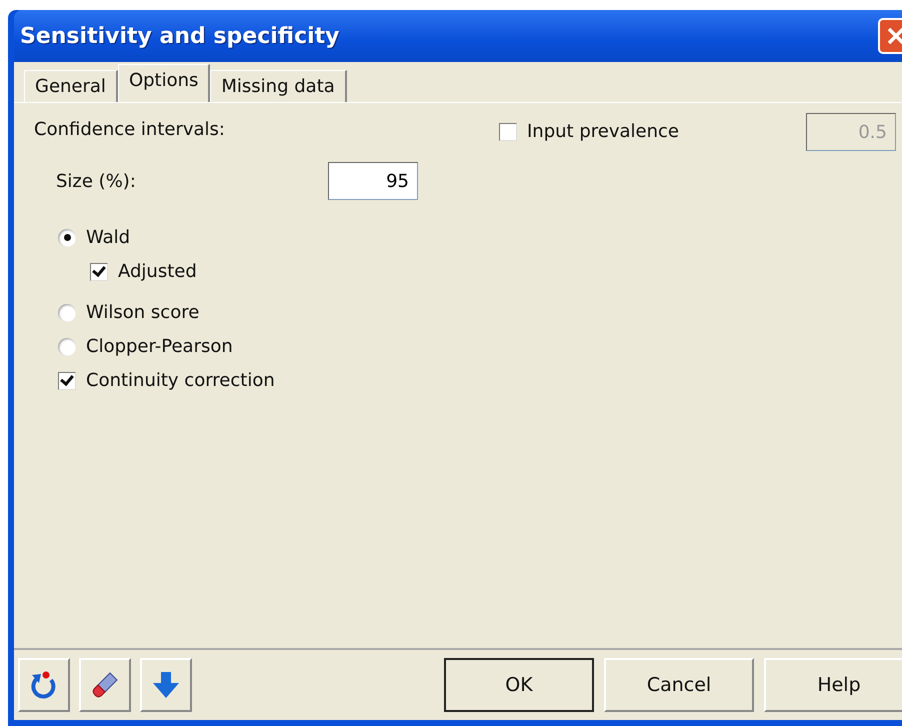 The height and width of the screenshot is (726, 902). What do you see at coordinates (893, 36) in the screenshot?
I see `close-icon` at bounding box center [893, 36].